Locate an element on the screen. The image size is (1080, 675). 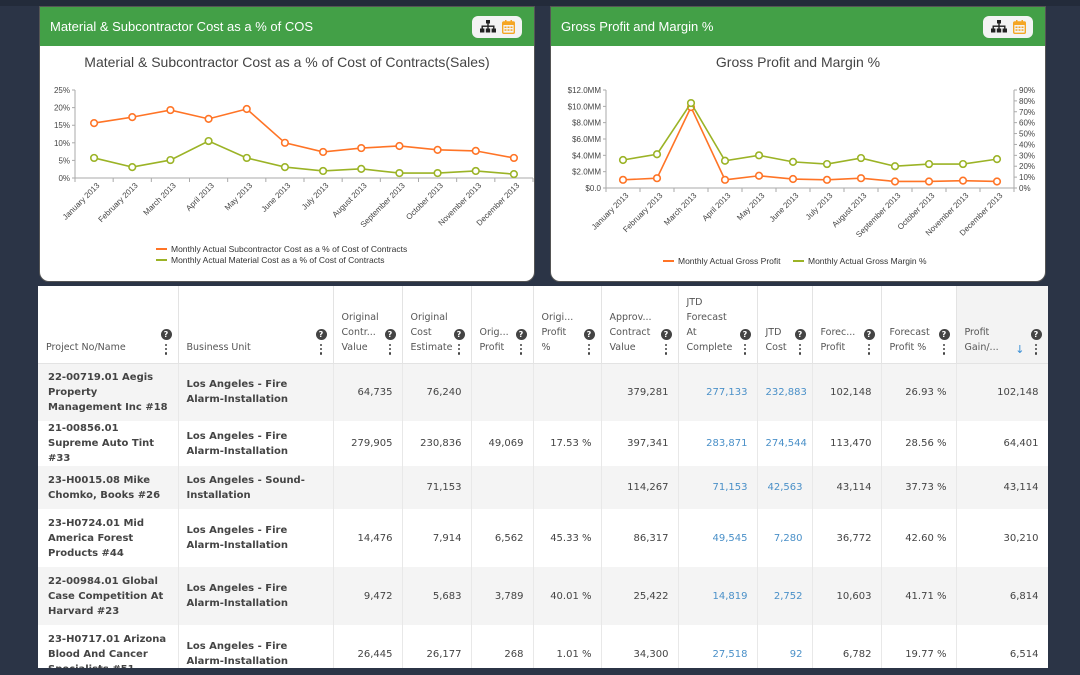
column-header-label: Business Unit is located at coordinates (218, 347).